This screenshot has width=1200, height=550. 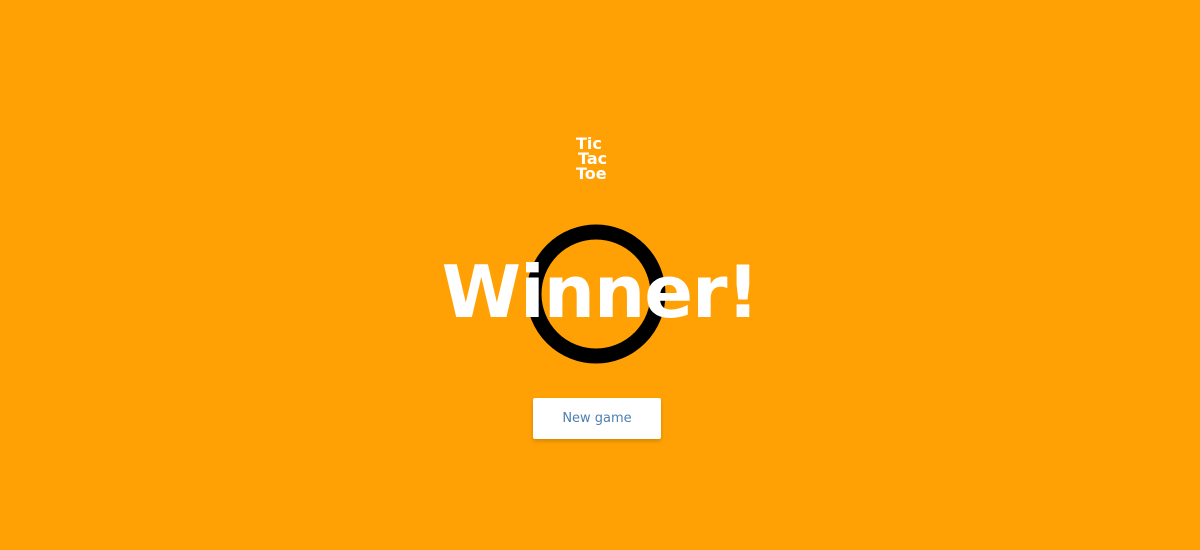 What do you see at coordinates (591, 173) in the screenshot?
I see `logo-line-toe: Toe` at bounding box center [591, 173].